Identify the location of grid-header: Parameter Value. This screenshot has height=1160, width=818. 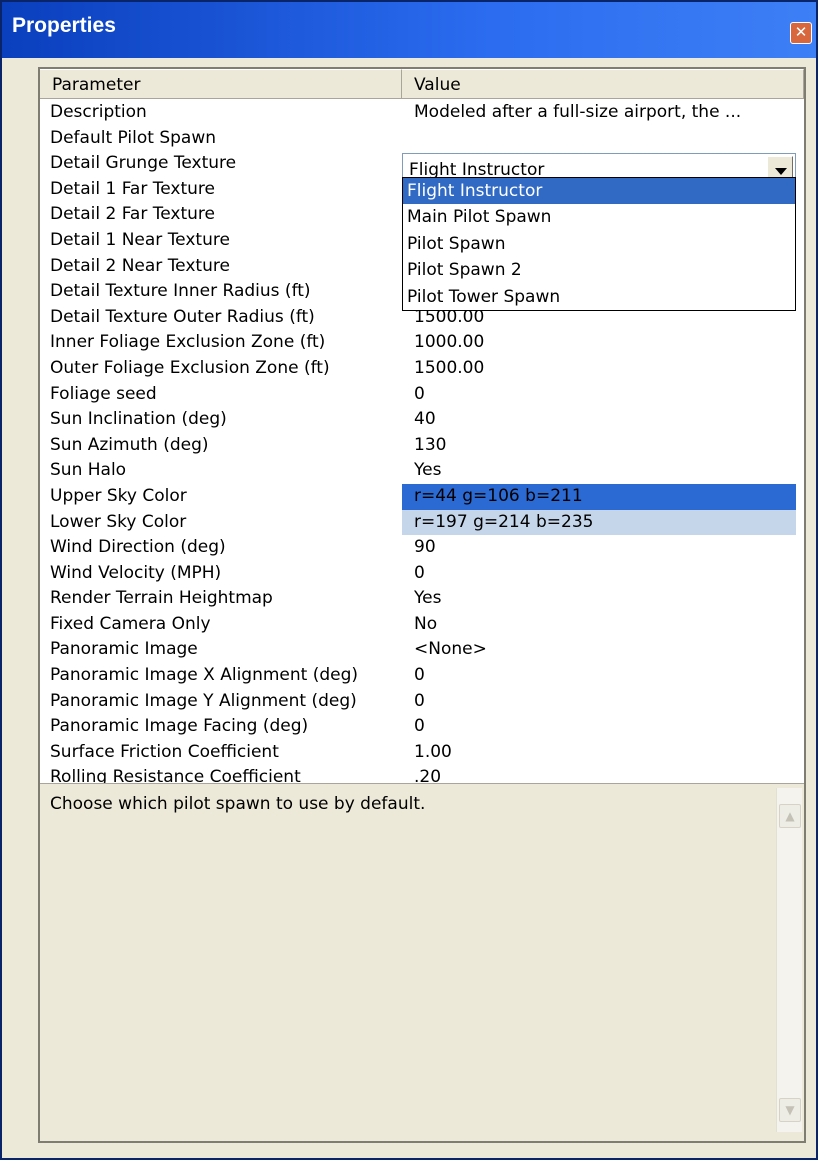
(422, 84).